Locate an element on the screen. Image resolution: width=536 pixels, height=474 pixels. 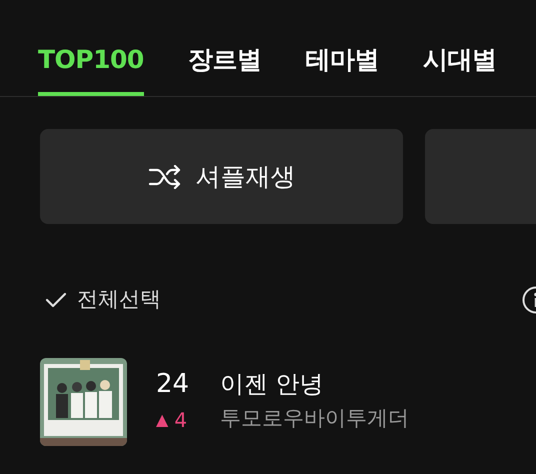
rank-change: 4 is located at coordinates (181, 420).